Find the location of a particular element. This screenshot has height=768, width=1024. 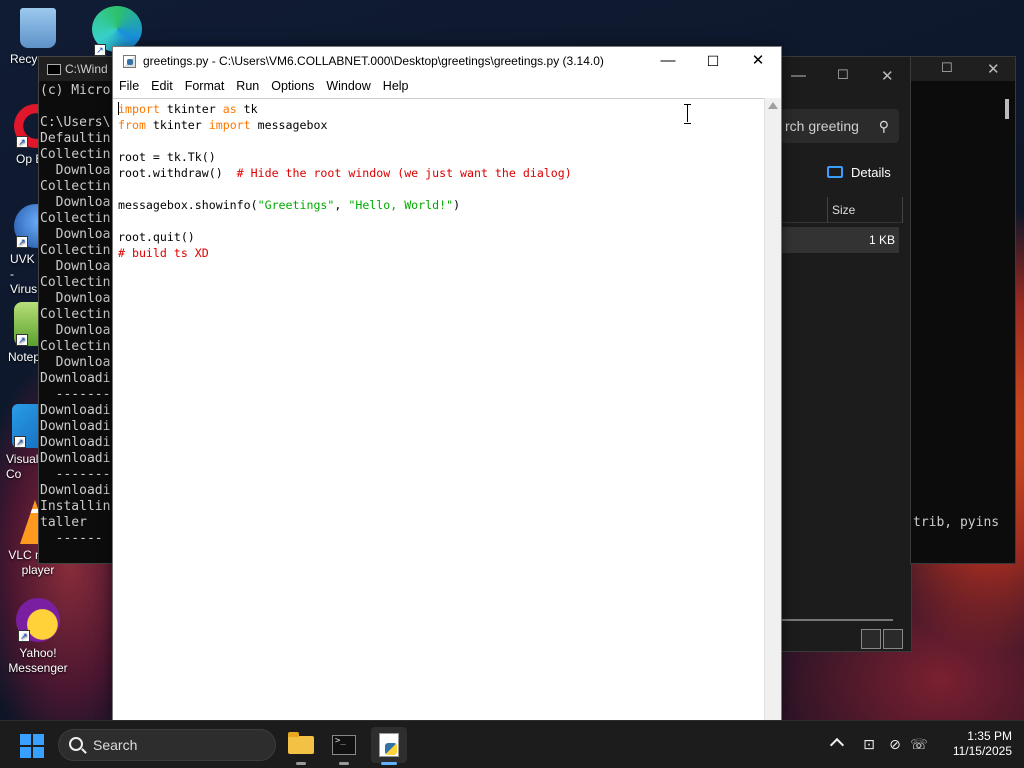

code-token: messagebox.showinfo( is located at coordinates (188, 205).